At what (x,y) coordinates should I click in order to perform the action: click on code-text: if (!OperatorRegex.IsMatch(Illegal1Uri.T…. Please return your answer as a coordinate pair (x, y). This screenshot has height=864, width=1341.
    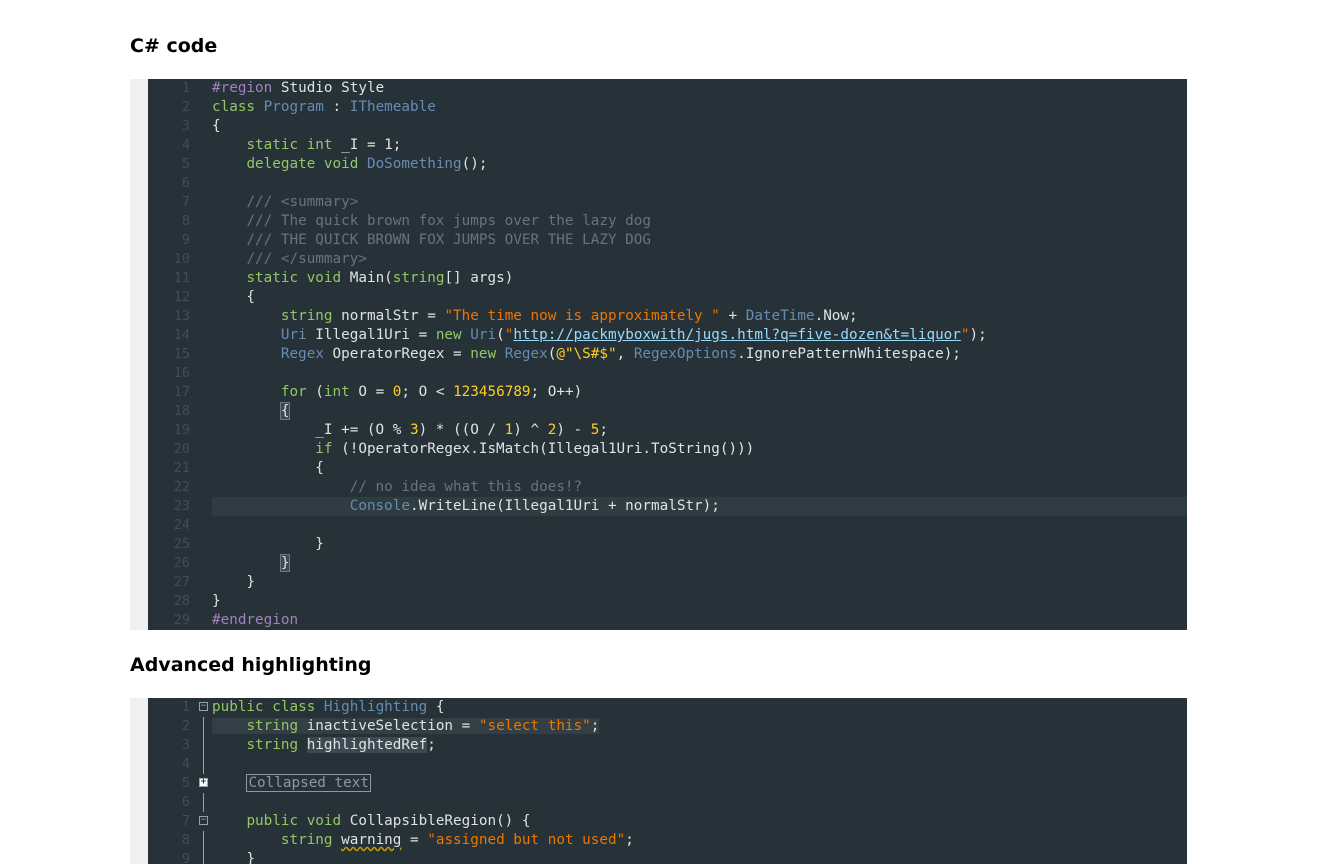
    Looking at the image, I should click on (699, 449).